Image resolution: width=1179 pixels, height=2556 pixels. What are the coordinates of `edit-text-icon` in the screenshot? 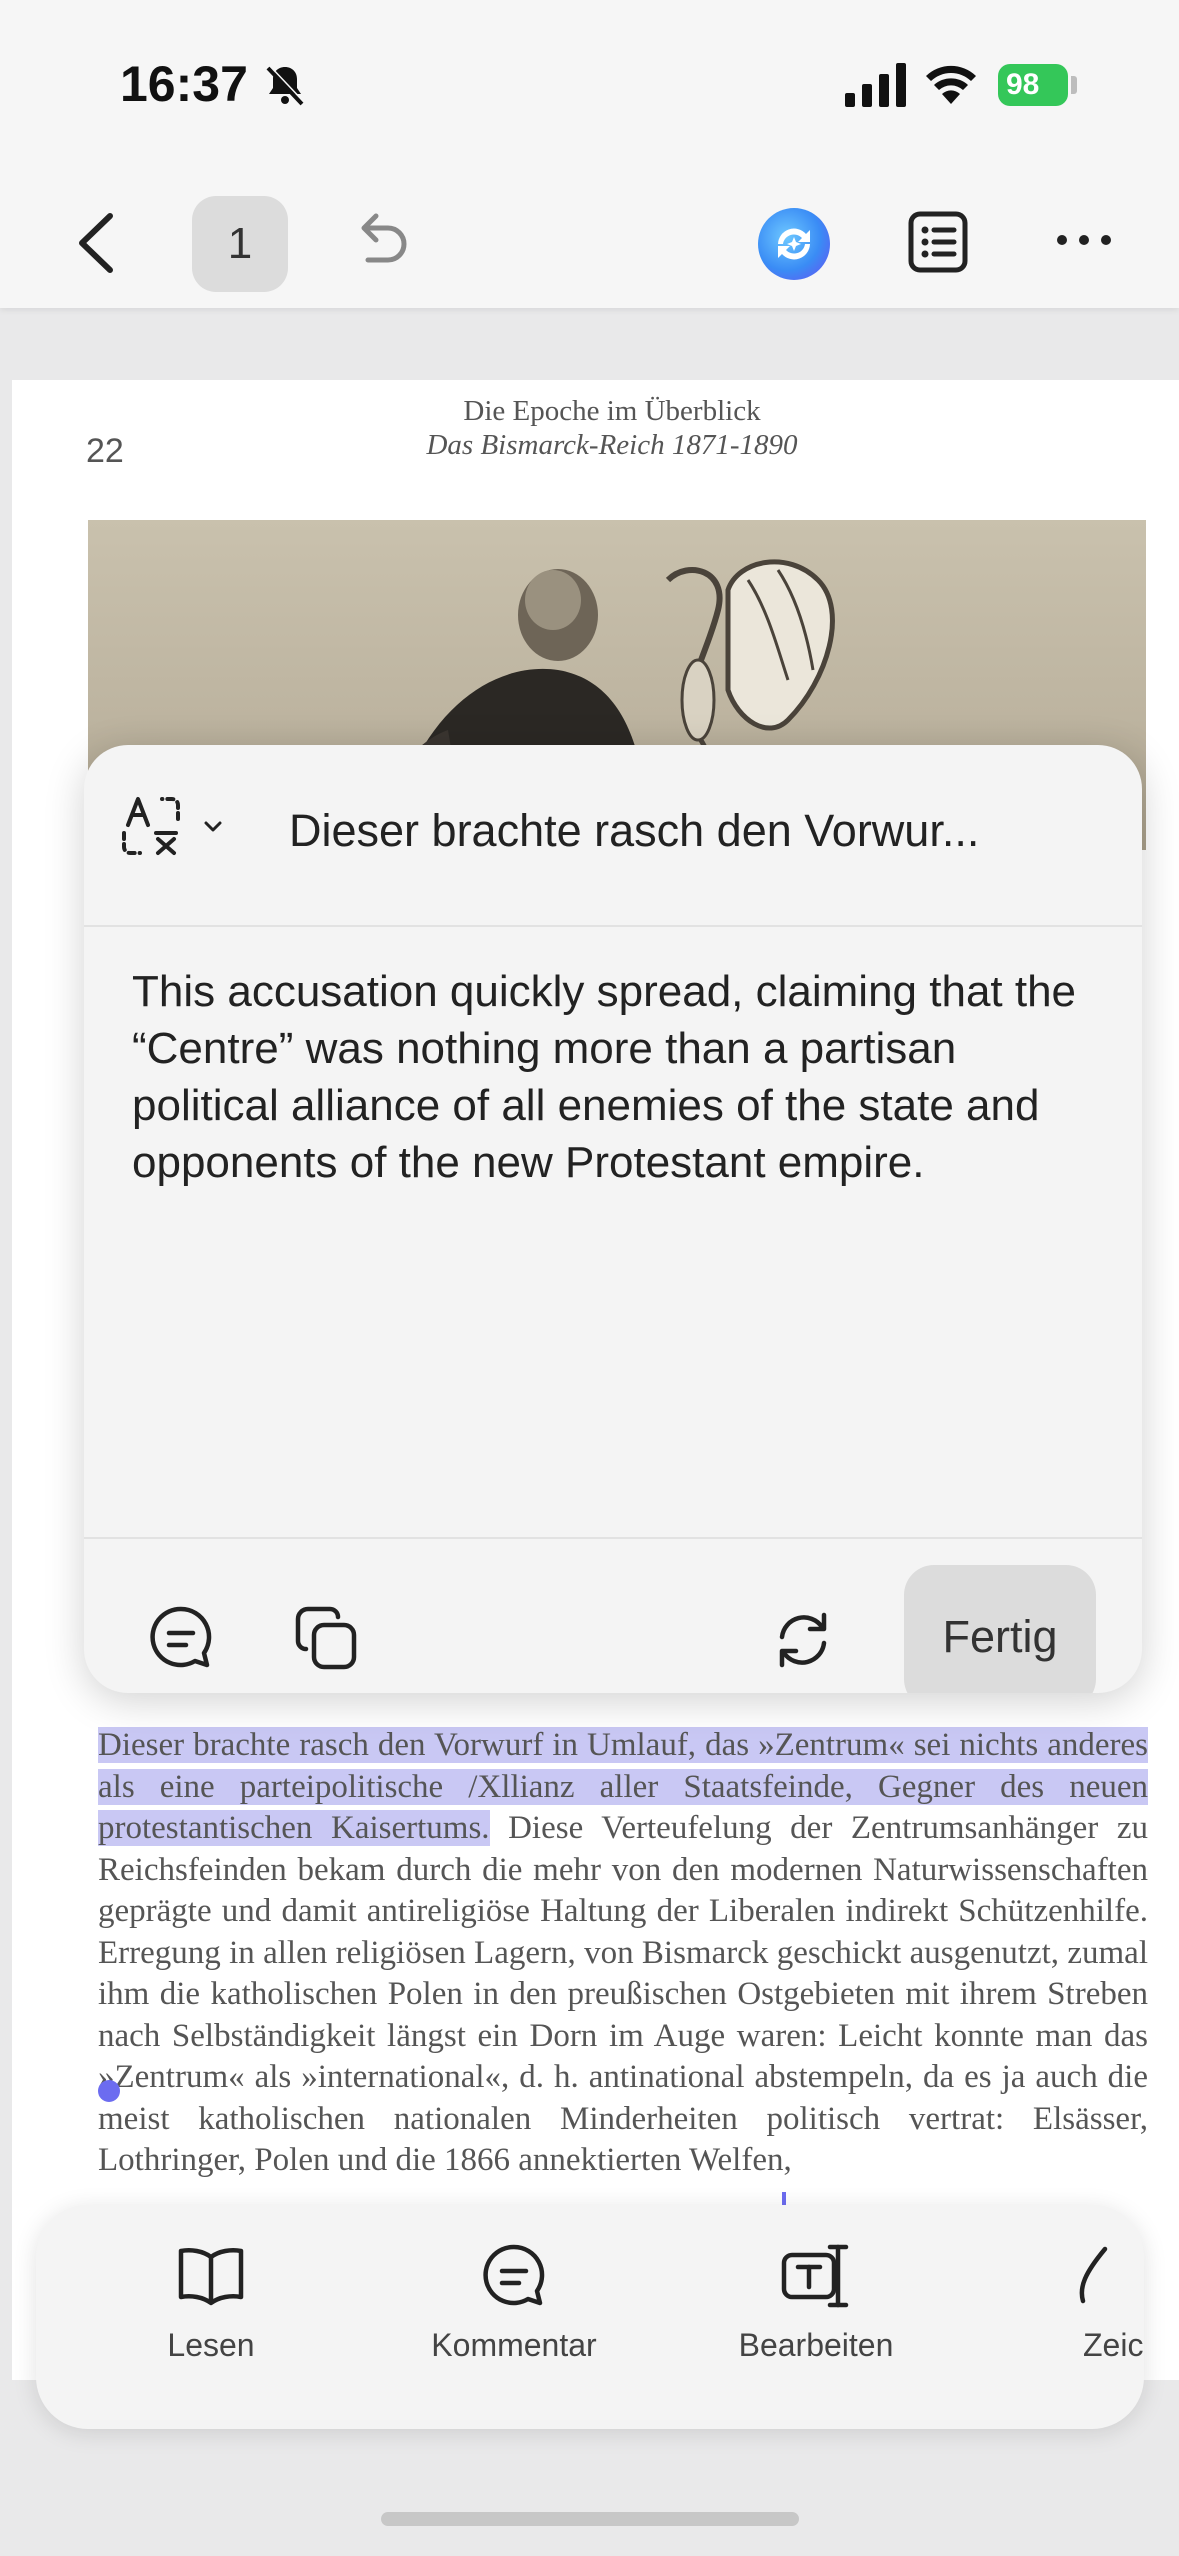 It's located at (815, 2276).